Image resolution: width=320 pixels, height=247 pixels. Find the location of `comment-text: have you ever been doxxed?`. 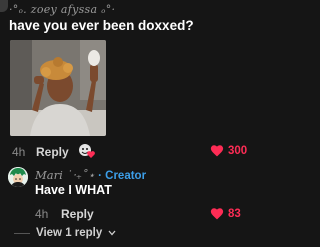

comment-text: have you ever been doxxed? is located at coordinates (101, 25).